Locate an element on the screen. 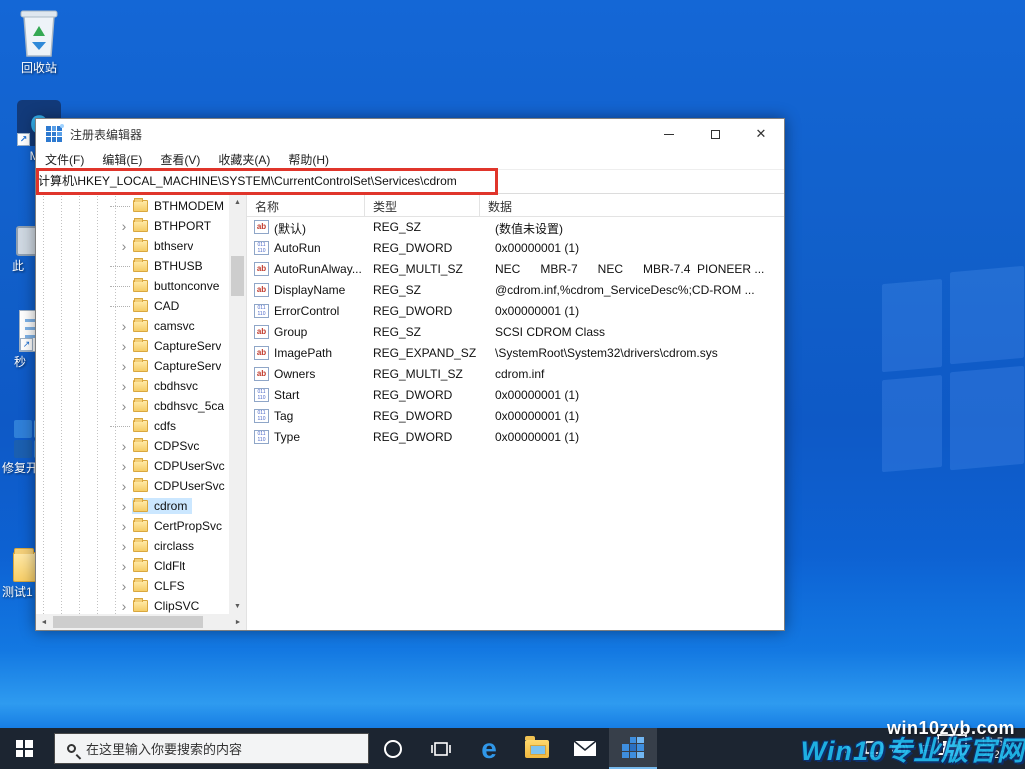 The image size is (1025, 769). value-row: 011 110 AutoRun REG_DWORD 0x00000001 (1) is located at coordinates (515, 248).